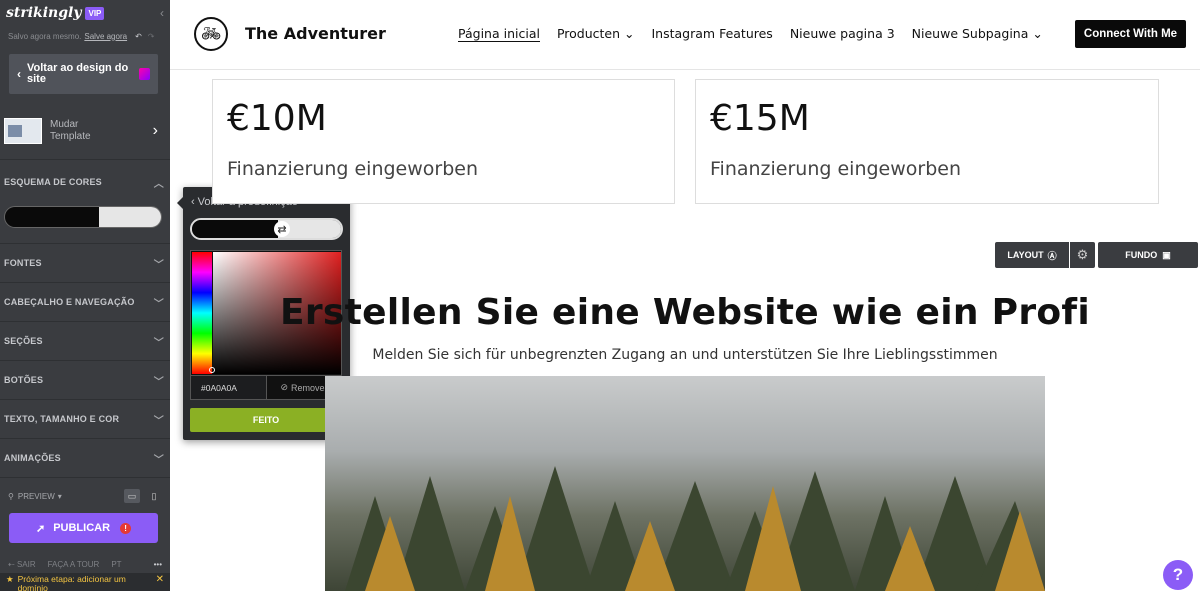 The width and height of the screenshot is (1200, 593). What do you see at coordinates (85, 13) in the screenshot?
I see `sidebar-header: strikingly VIP` at bounding box center [85, 13].